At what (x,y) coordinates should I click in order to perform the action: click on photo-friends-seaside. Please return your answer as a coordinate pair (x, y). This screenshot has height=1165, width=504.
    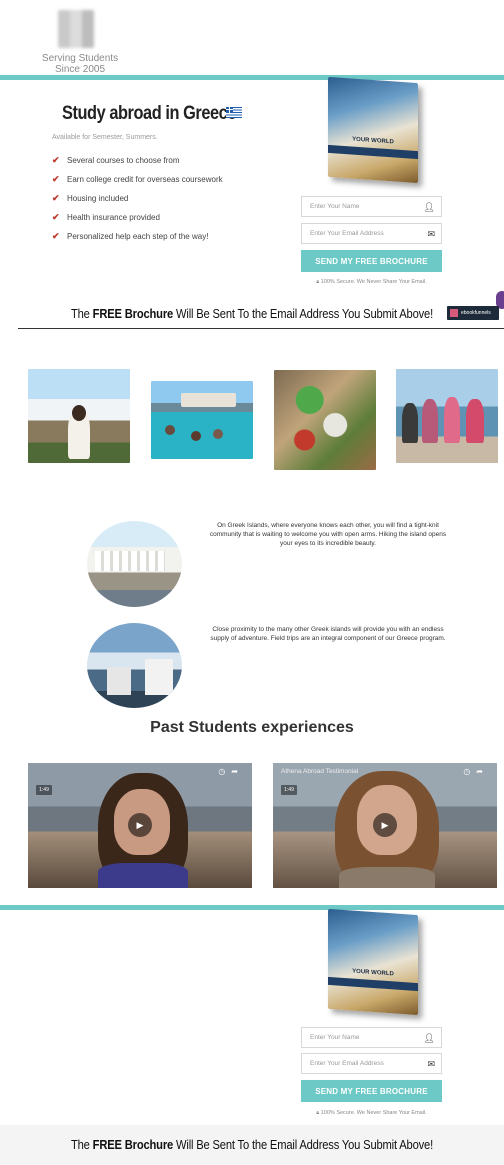
    Looking at the image, I should click on (447, 416).